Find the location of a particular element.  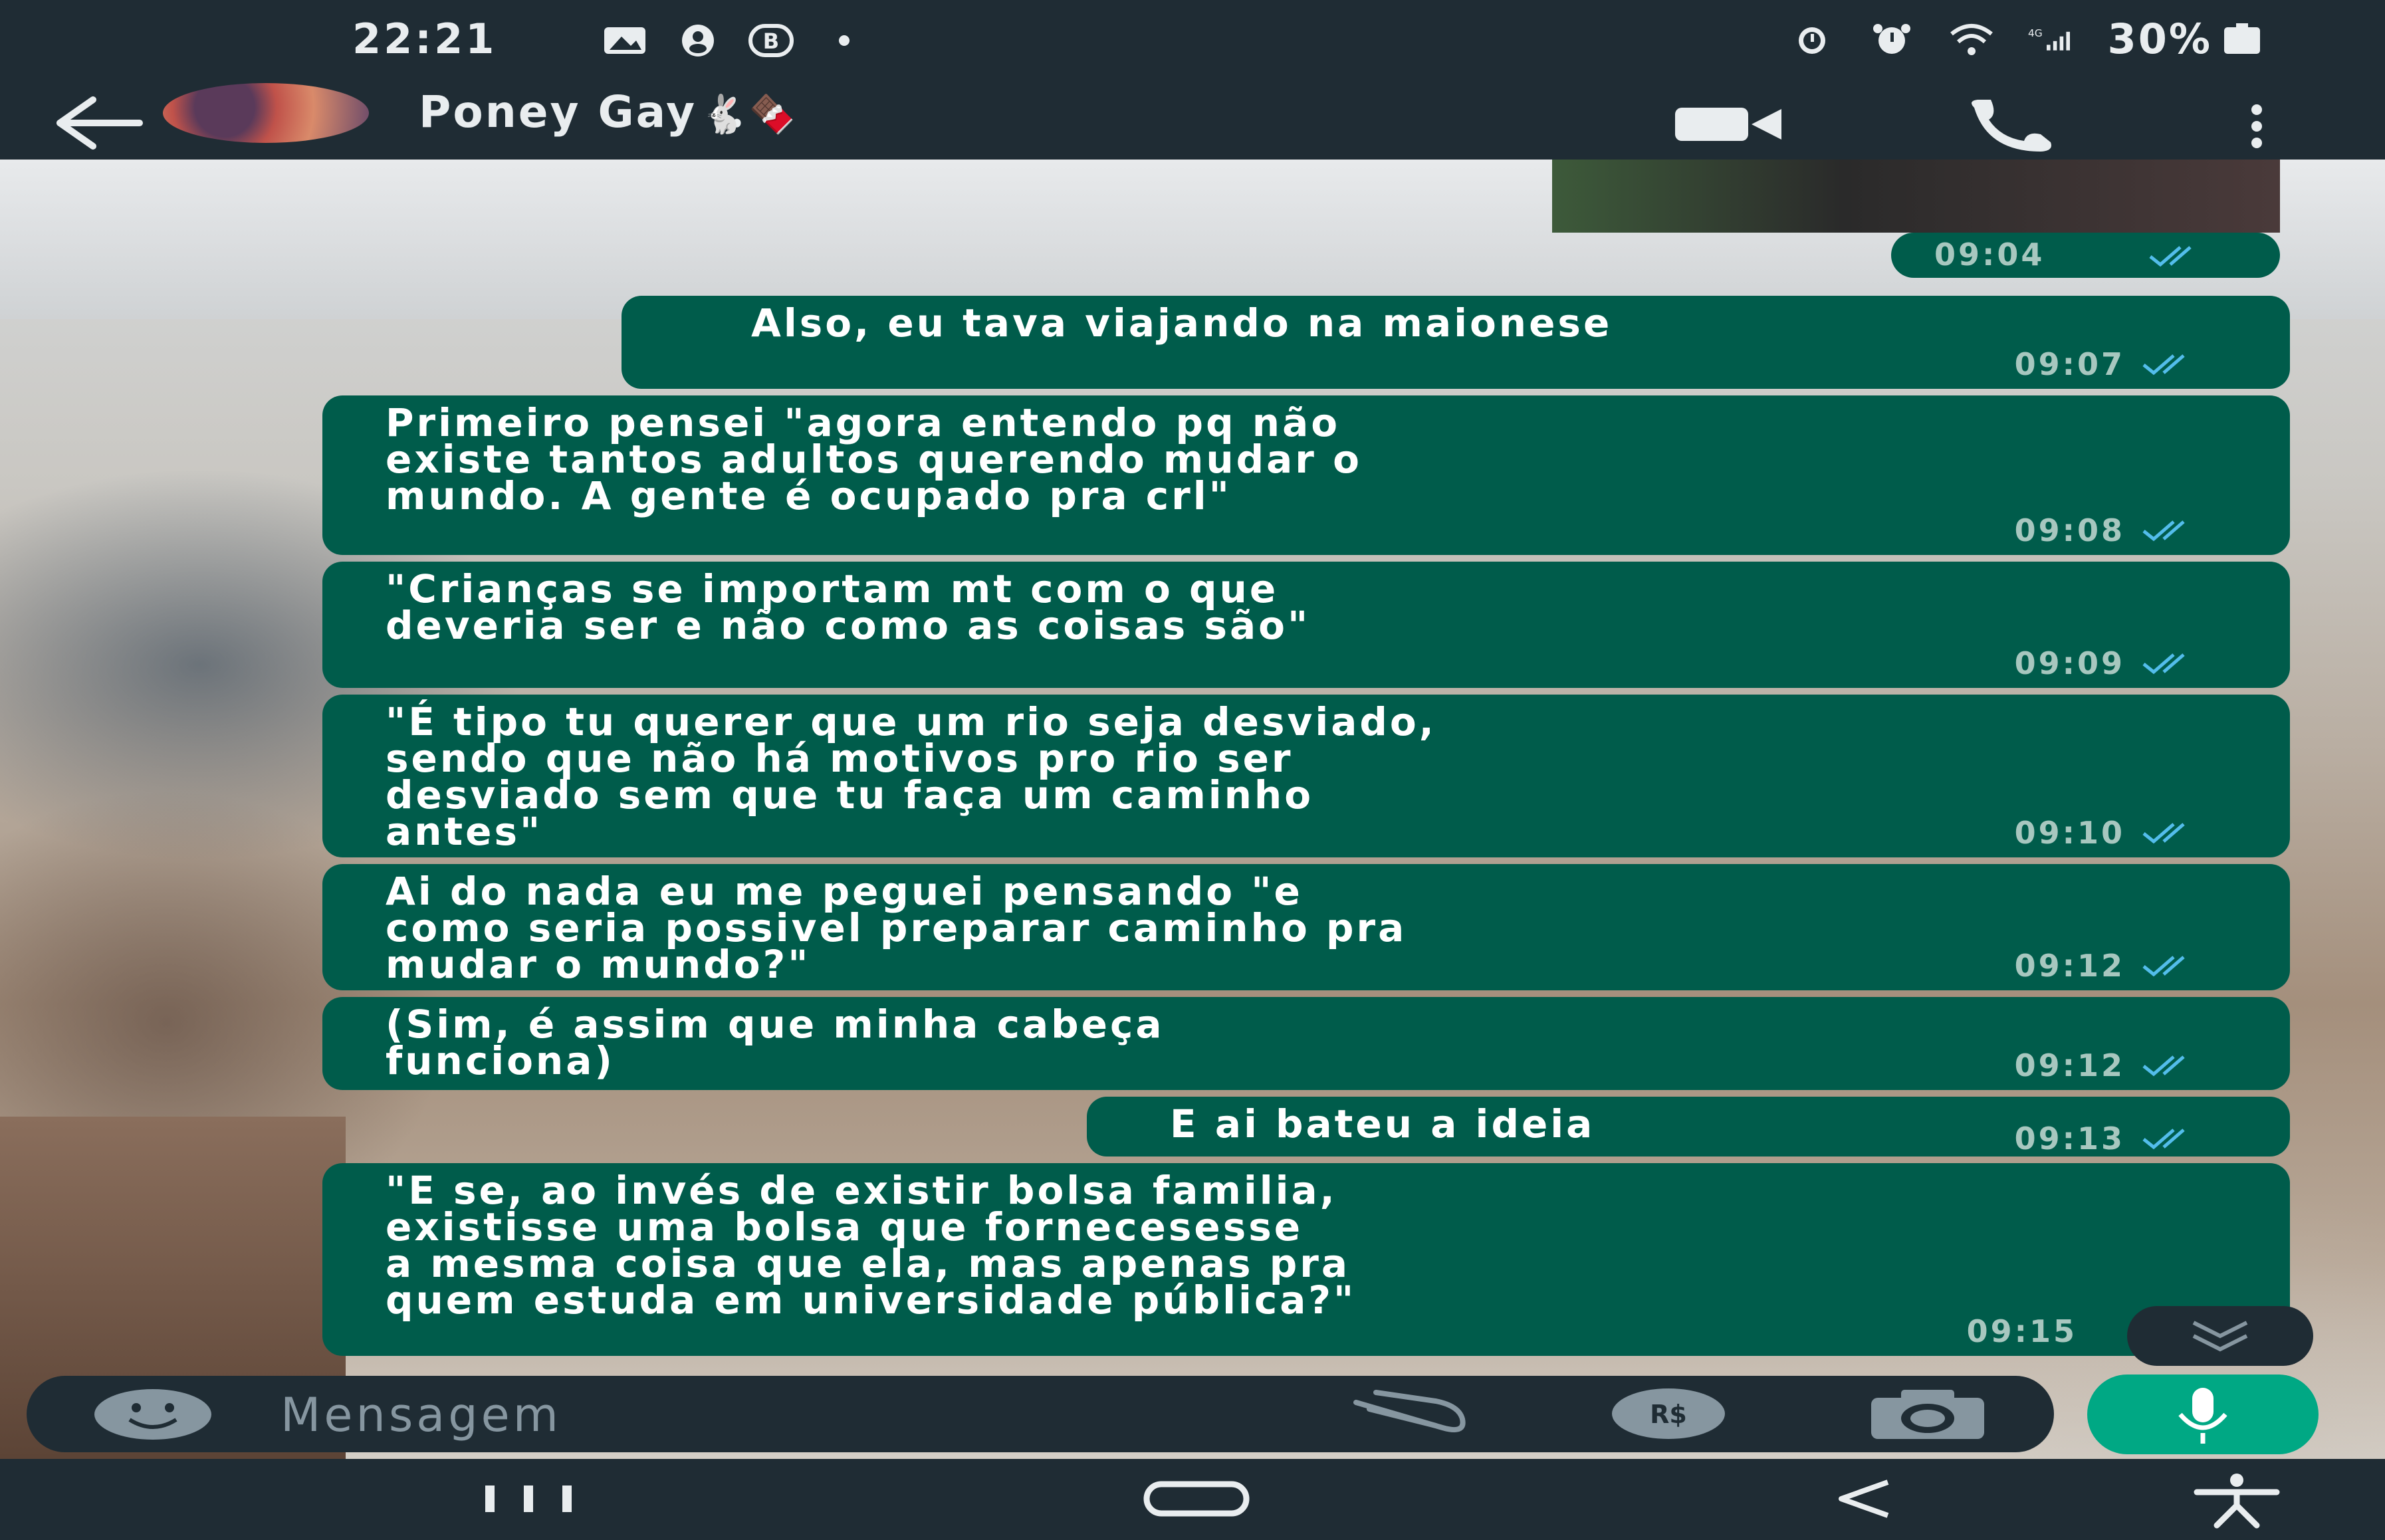

battery-icon is located at coordinates (2242, 39).